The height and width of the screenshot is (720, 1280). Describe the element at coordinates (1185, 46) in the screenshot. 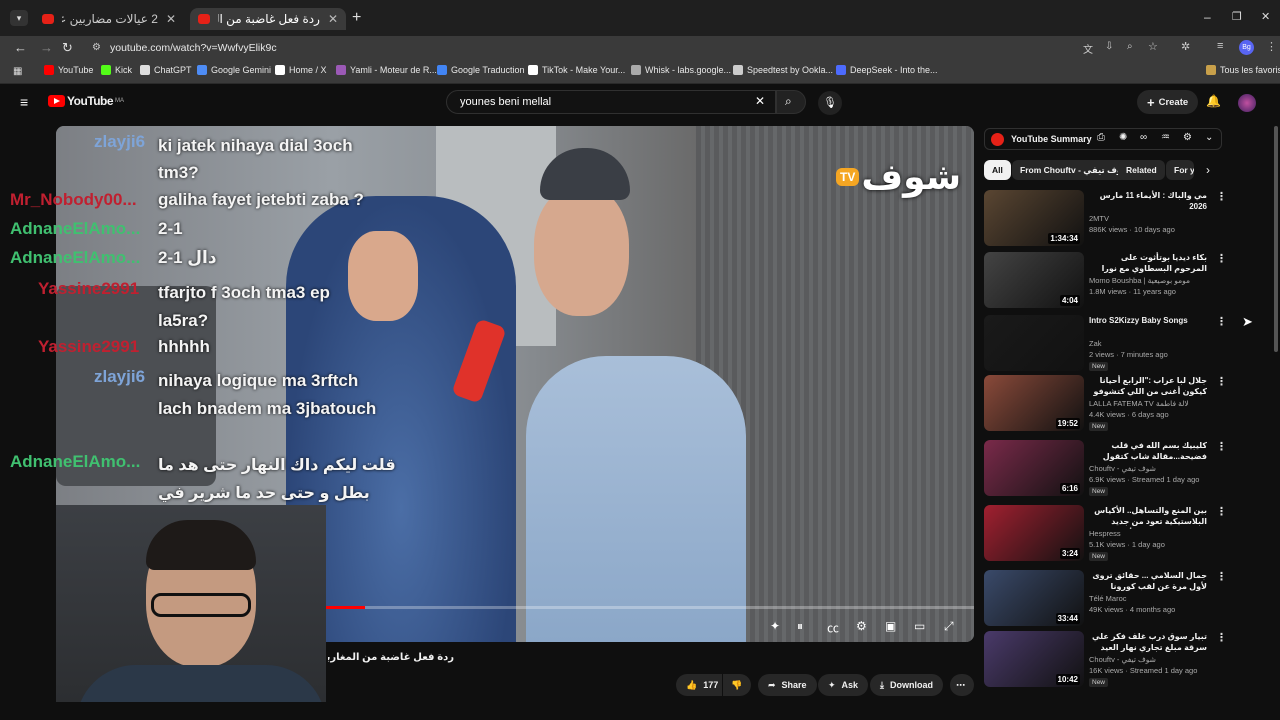

I see `extensions-icon: ✲` at that location.